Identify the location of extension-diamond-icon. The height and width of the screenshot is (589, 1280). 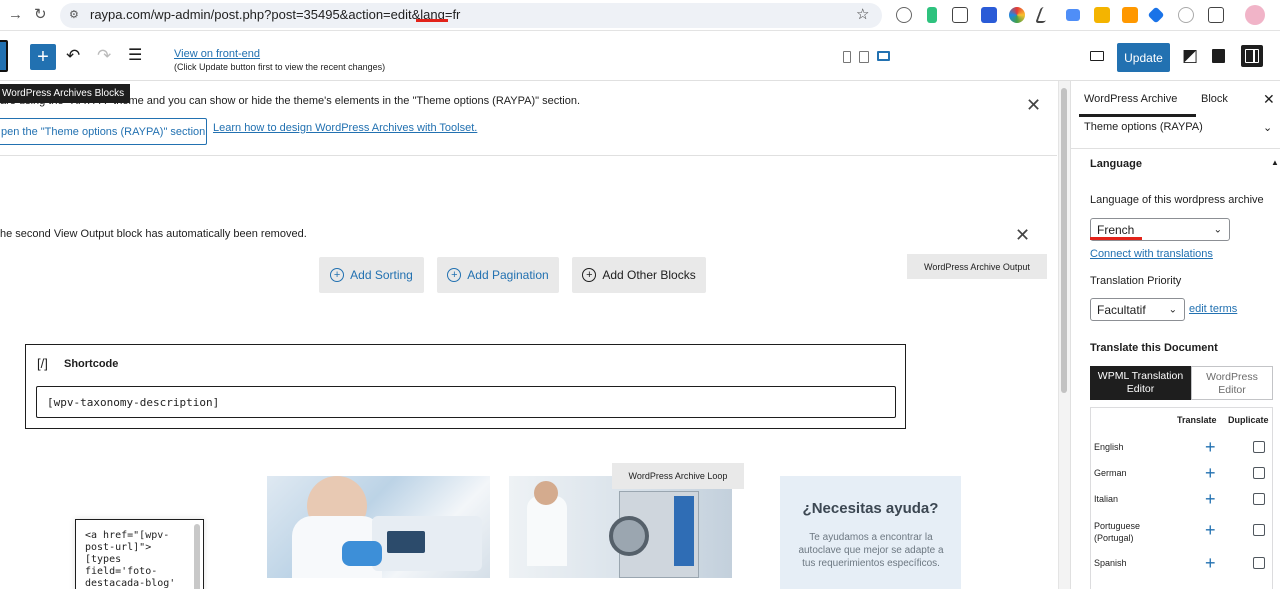
(1156, 15).